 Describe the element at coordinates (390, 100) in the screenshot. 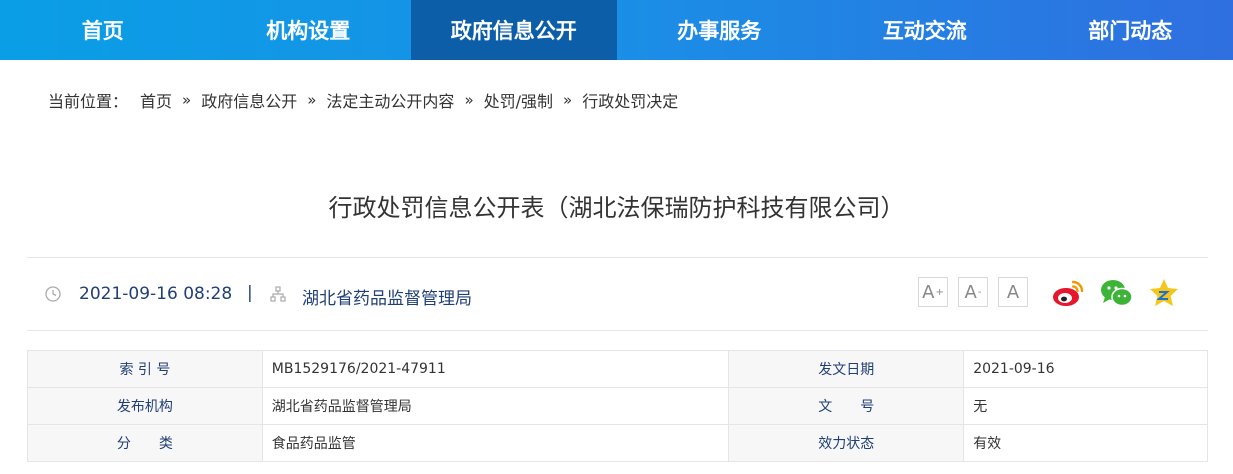

I see `breadcrumb-item-statutory-content: 法定主动公开内容` at that location.